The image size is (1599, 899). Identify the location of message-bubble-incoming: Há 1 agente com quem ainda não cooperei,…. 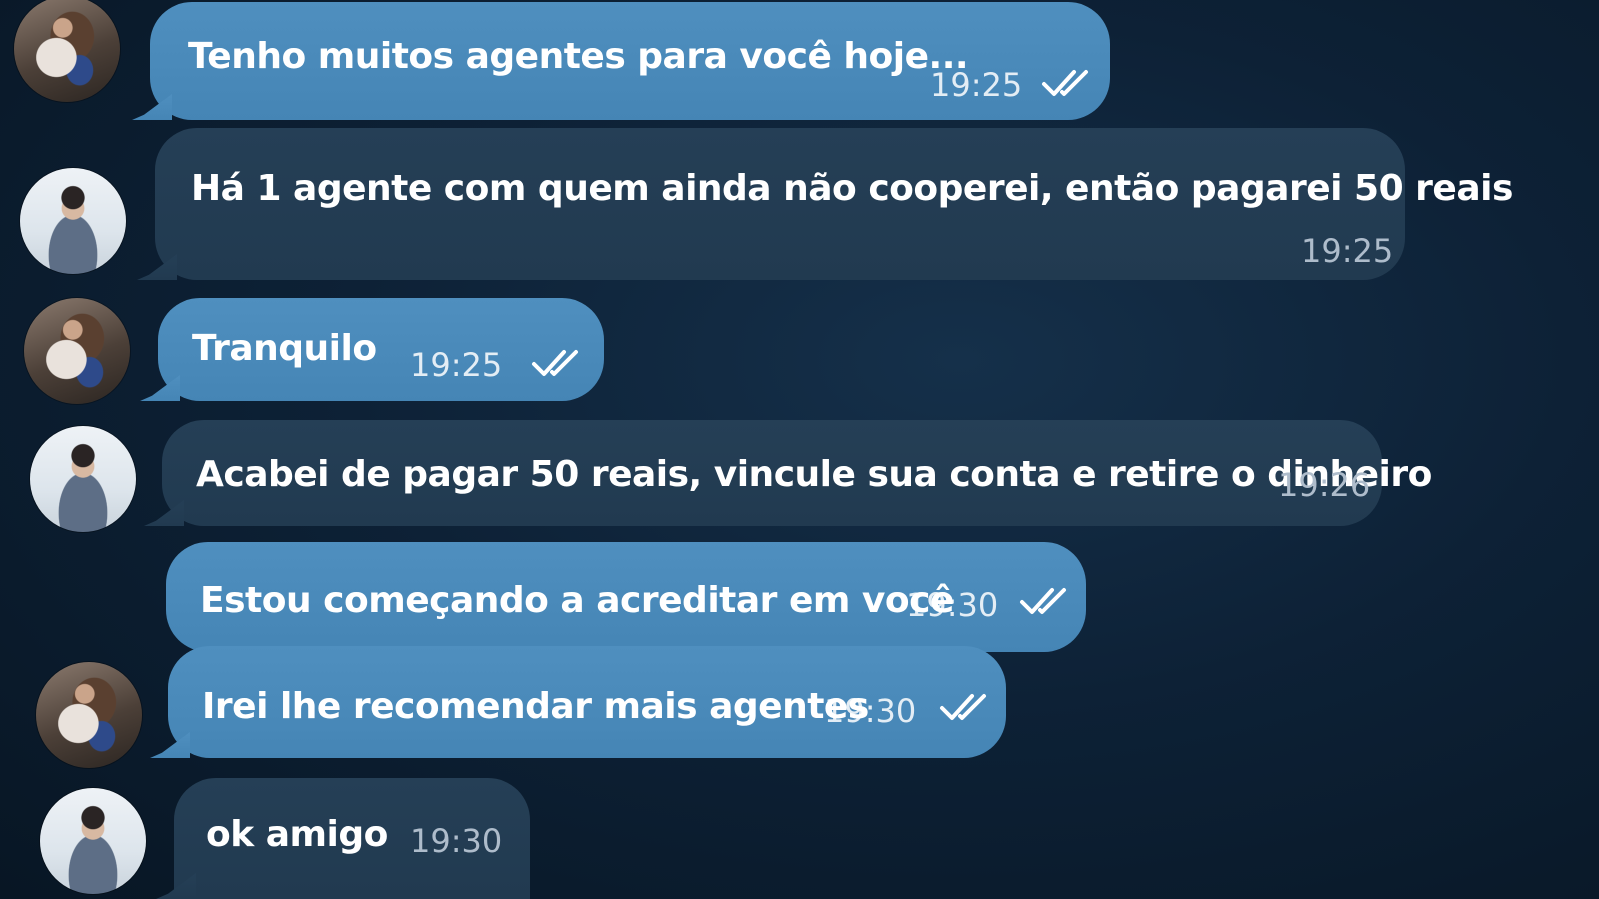
(834, 204).